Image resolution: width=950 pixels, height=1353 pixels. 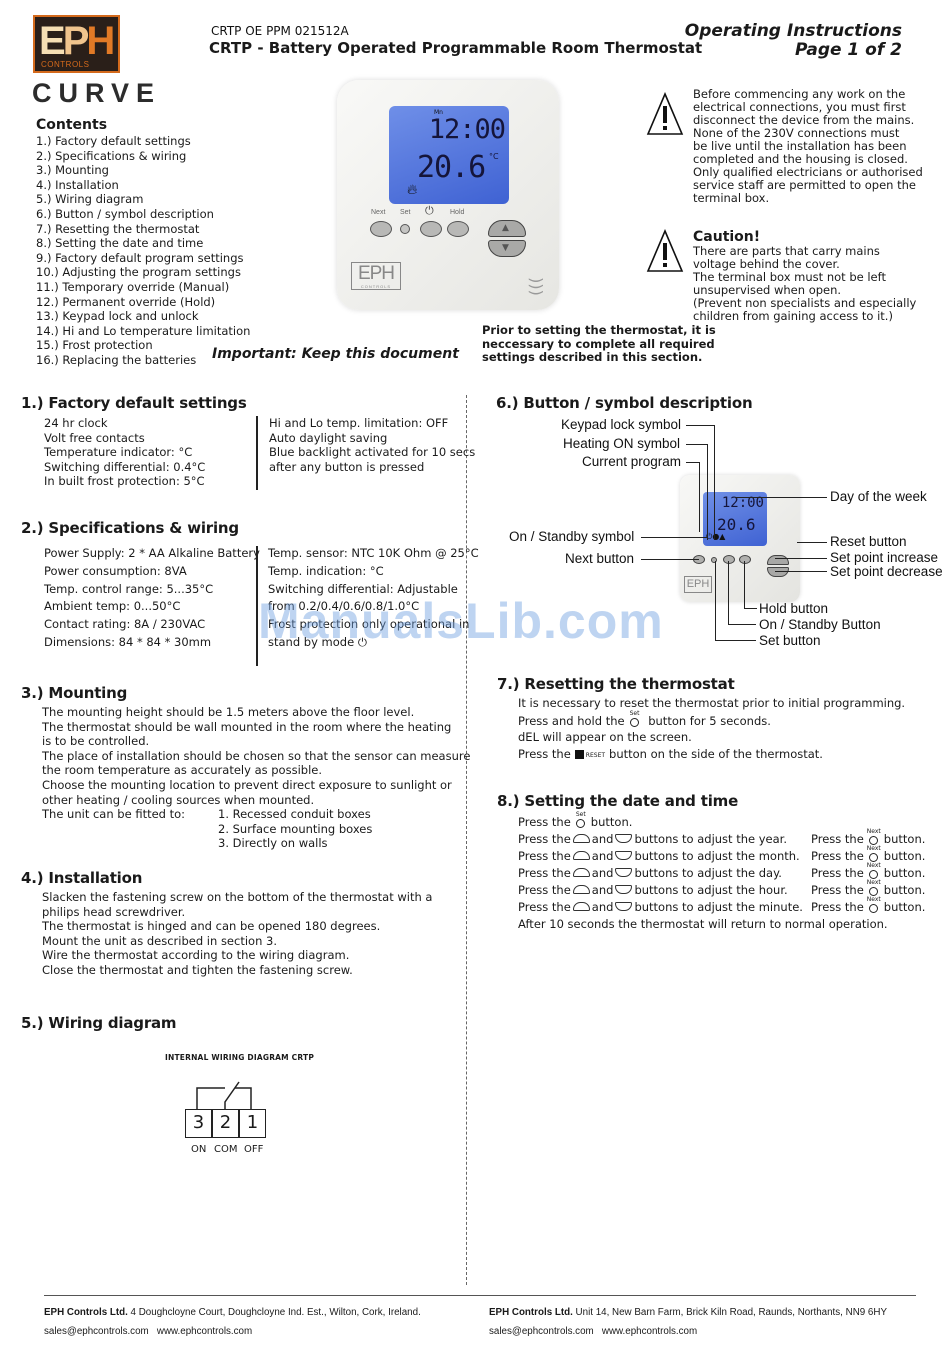 What do you see at coordinates (794, 608) in the screenshot?
I see `label-hold-button: Hold button` at bounding box center [794, 608].